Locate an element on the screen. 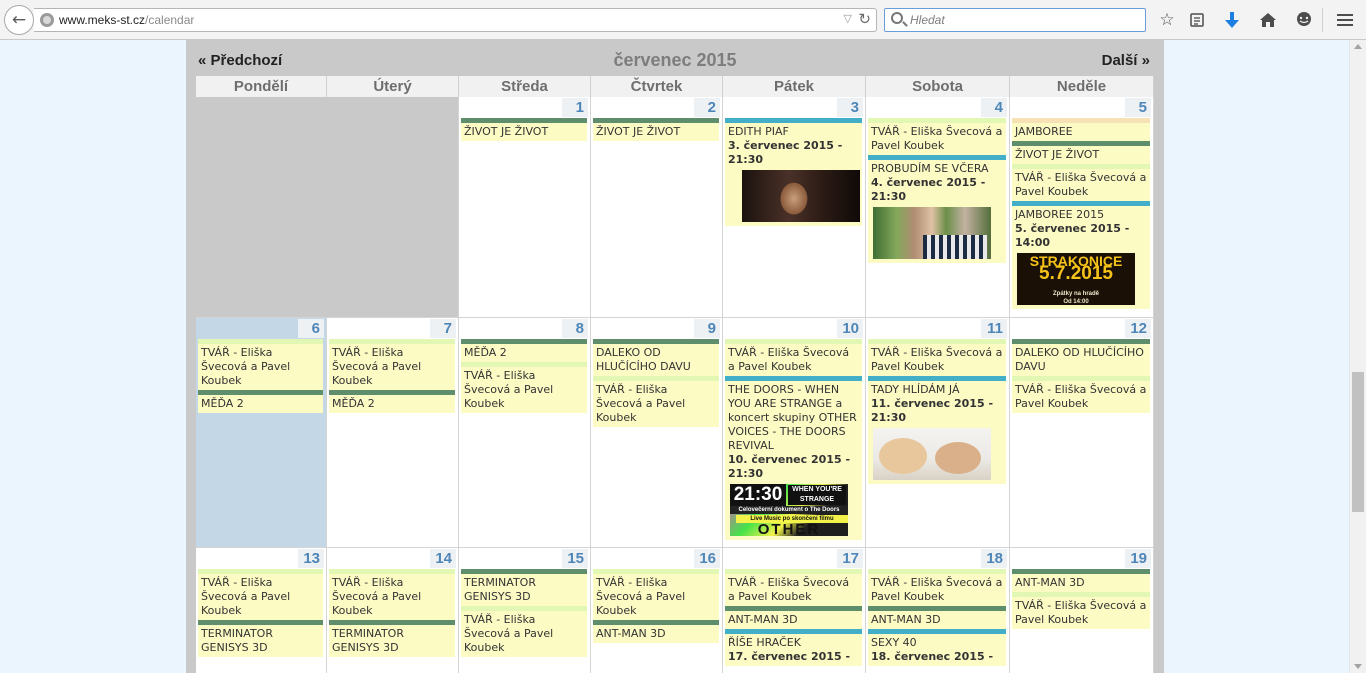 This screenshot has height=673, width=1366. event-item: JAMBOREE is located at coordinates (1081, 132).